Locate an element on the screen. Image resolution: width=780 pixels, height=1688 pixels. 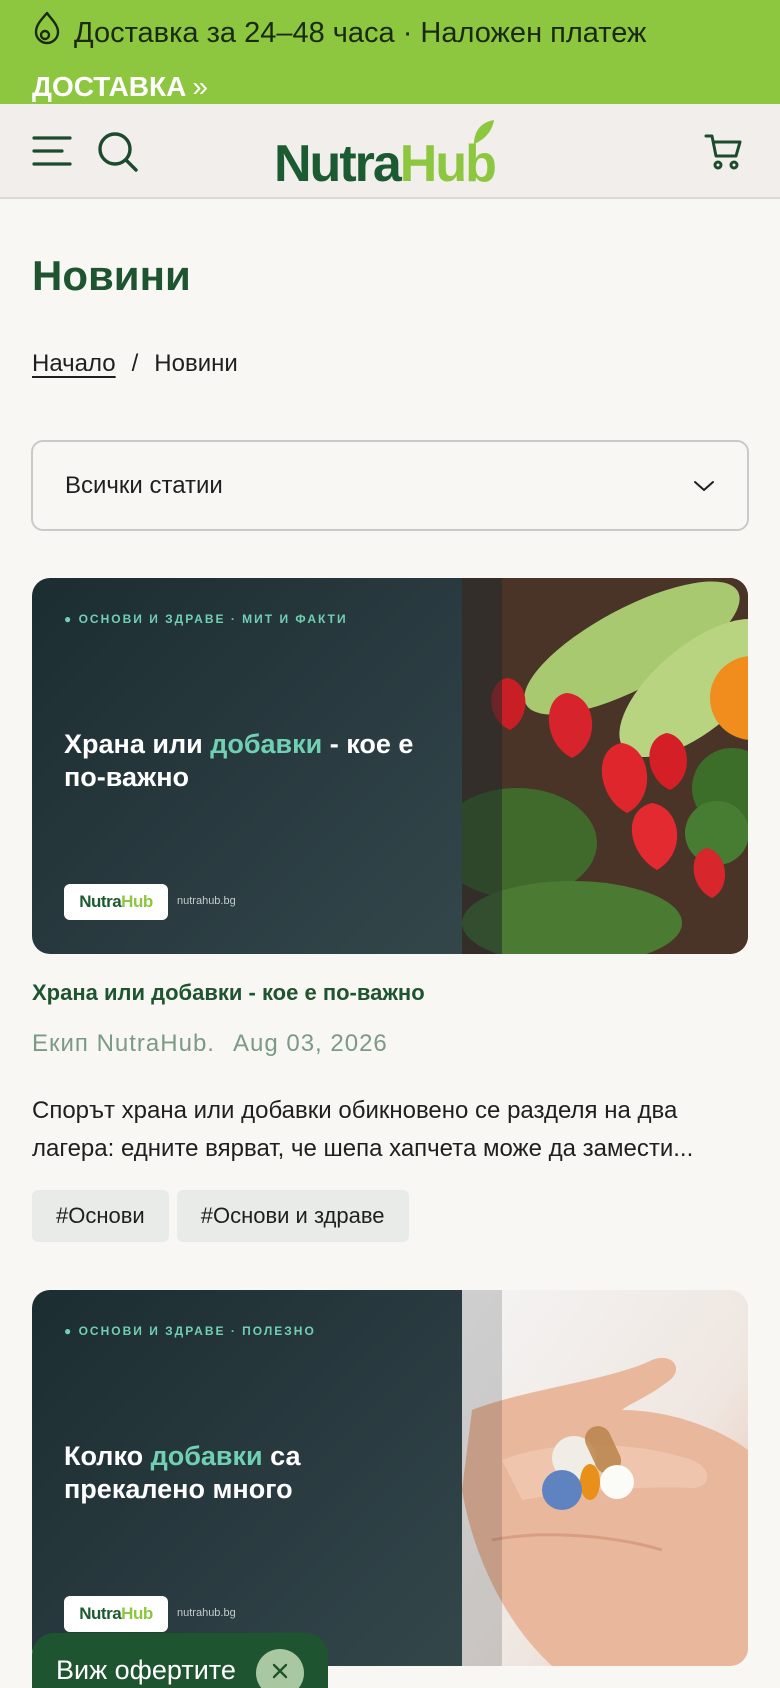
menu-button is located at coordinates (53, 153).